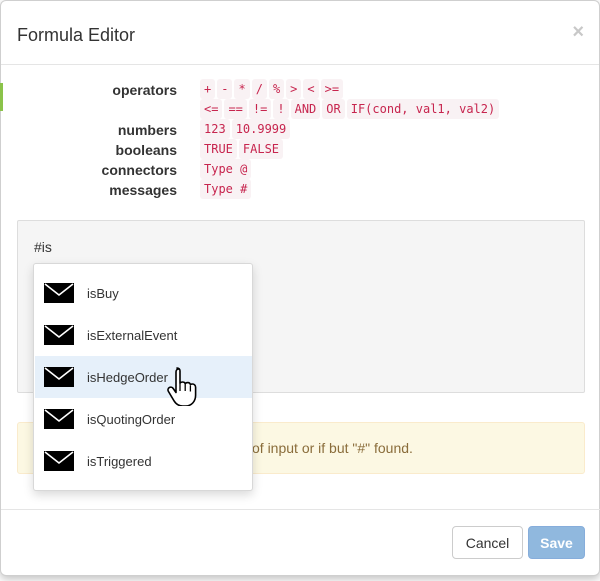  Describe the element at coordinates (261, 129) in the screenshot. I see `syntax-token: 10.9999` at that location.